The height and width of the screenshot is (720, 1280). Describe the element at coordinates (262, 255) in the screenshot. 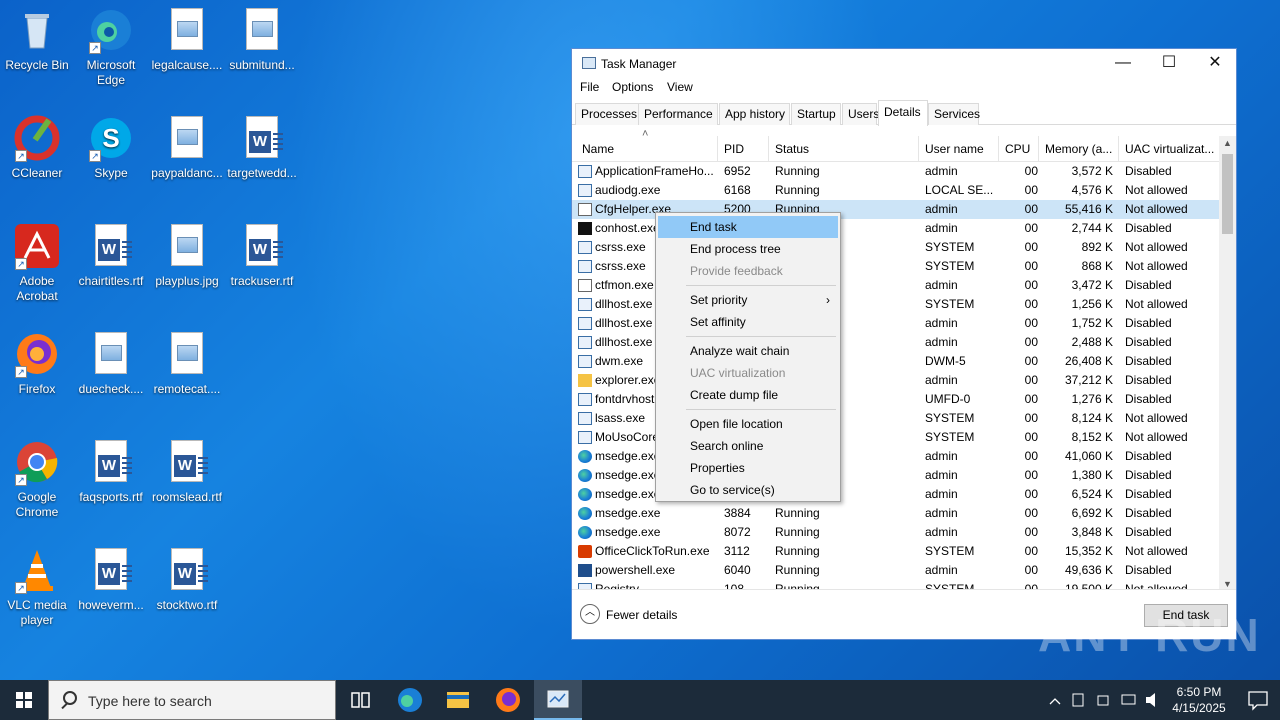

I see `desktop-icon-trackuser-rtf: Wtrackuser.rtf` at that location.